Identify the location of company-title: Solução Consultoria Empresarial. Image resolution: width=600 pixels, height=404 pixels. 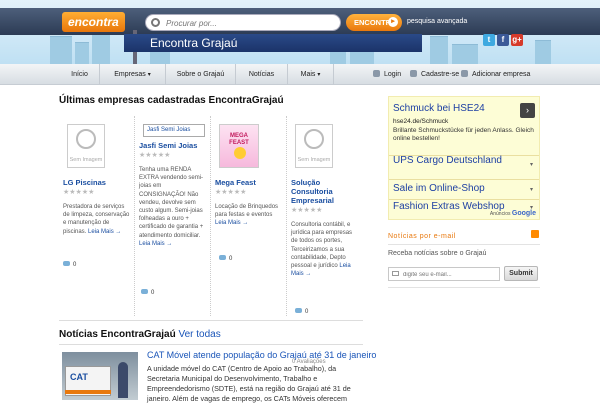
(325, 191).